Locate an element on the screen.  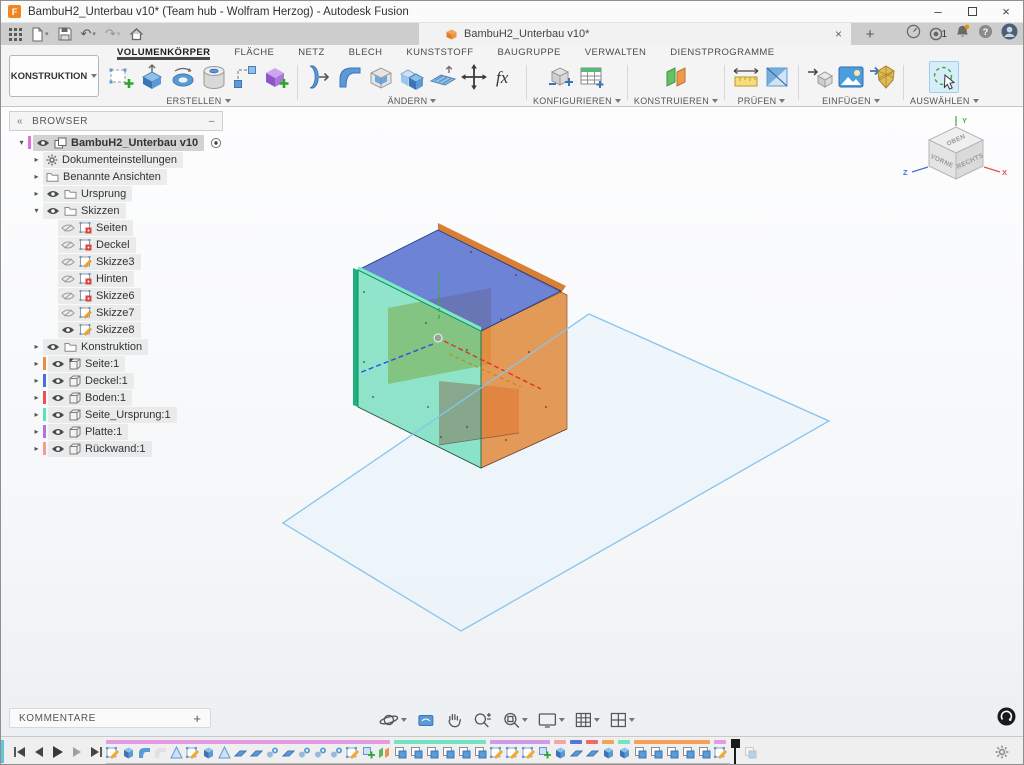
browser-item: Skizze6 is located at coordinates (116, 295).